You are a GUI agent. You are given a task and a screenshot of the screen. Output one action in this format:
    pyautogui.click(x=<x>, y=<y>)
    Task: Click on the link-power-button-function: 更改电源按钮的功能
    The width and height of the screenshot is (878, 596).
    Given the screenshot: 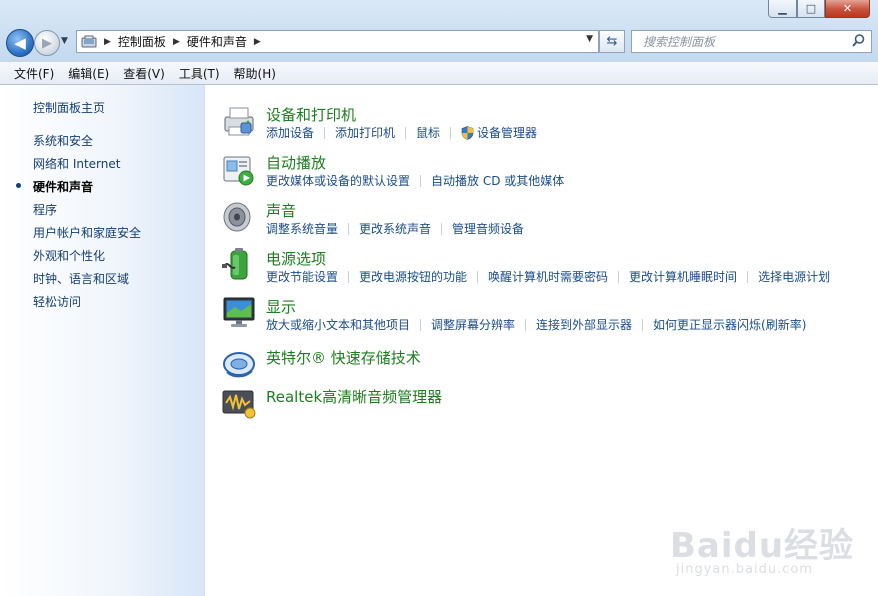 What is the action you would take?
    pyautogui.click(x=413, y=276)
    